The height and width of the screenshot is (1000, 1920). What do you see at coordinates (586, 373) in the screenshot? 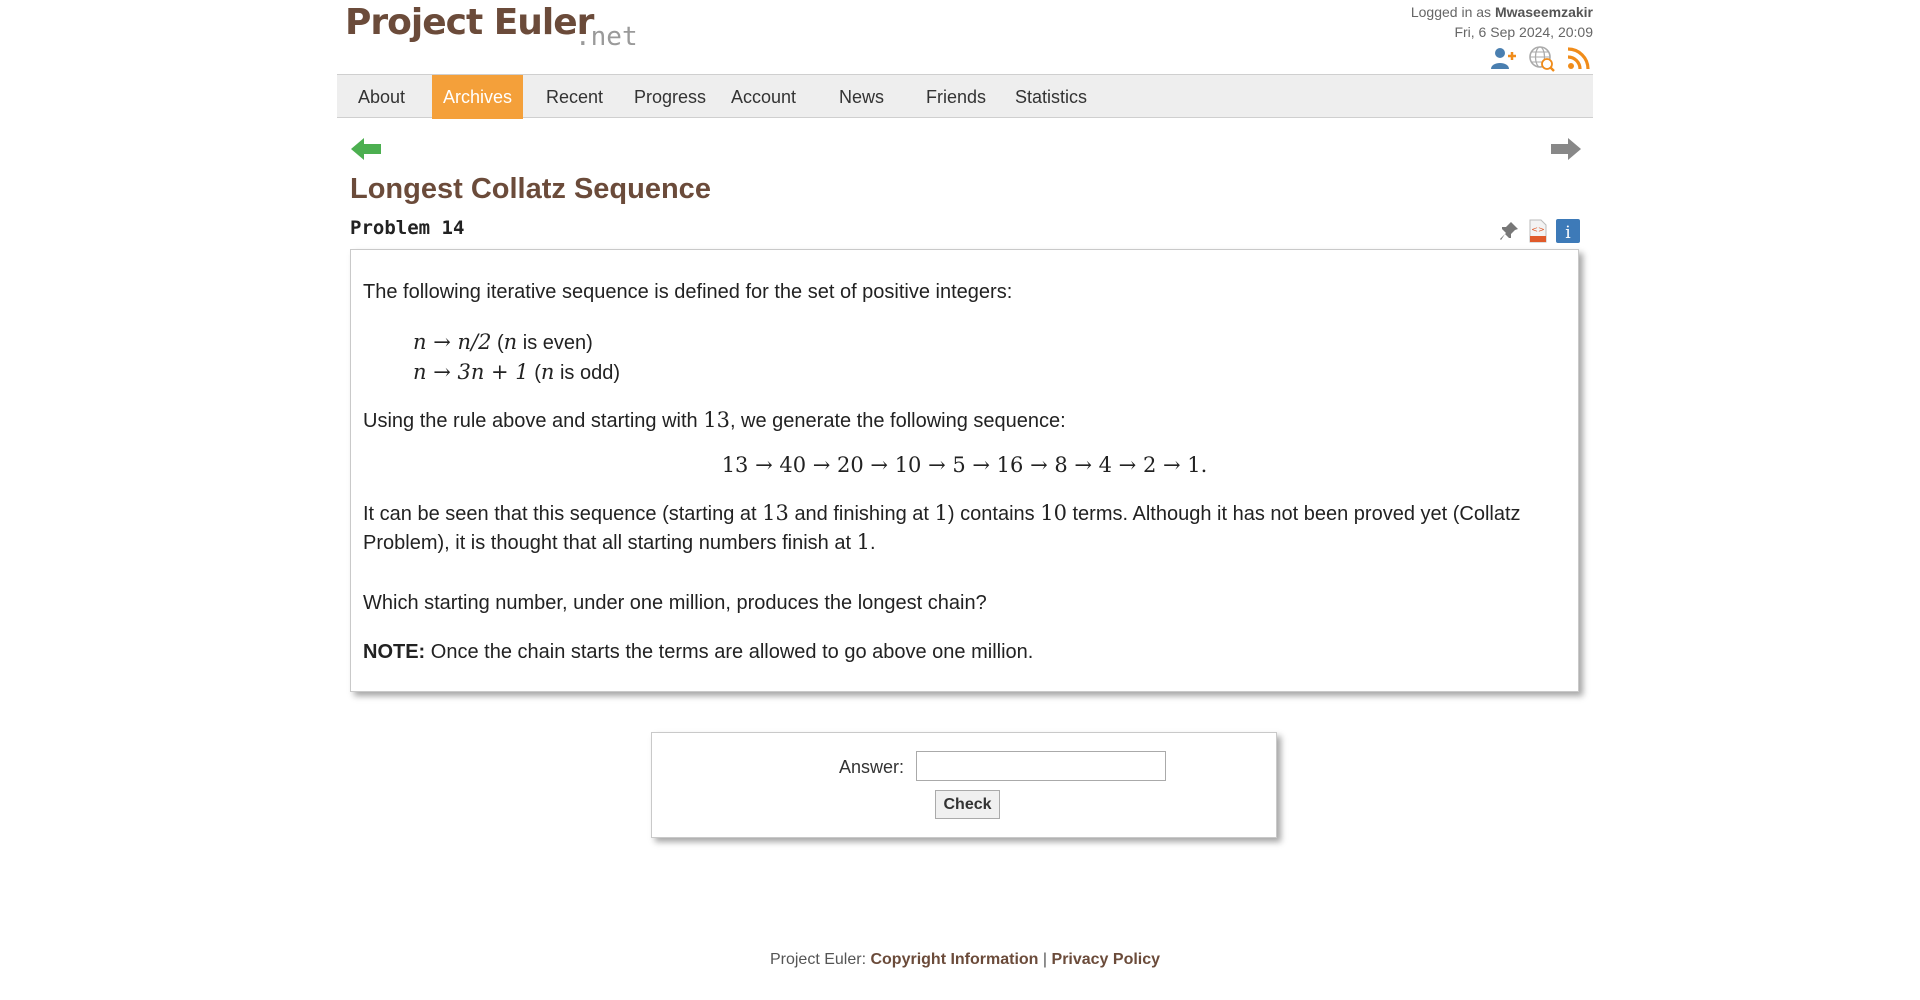
I see `rule2-condition: is odd` at bounding box center [586, 373].